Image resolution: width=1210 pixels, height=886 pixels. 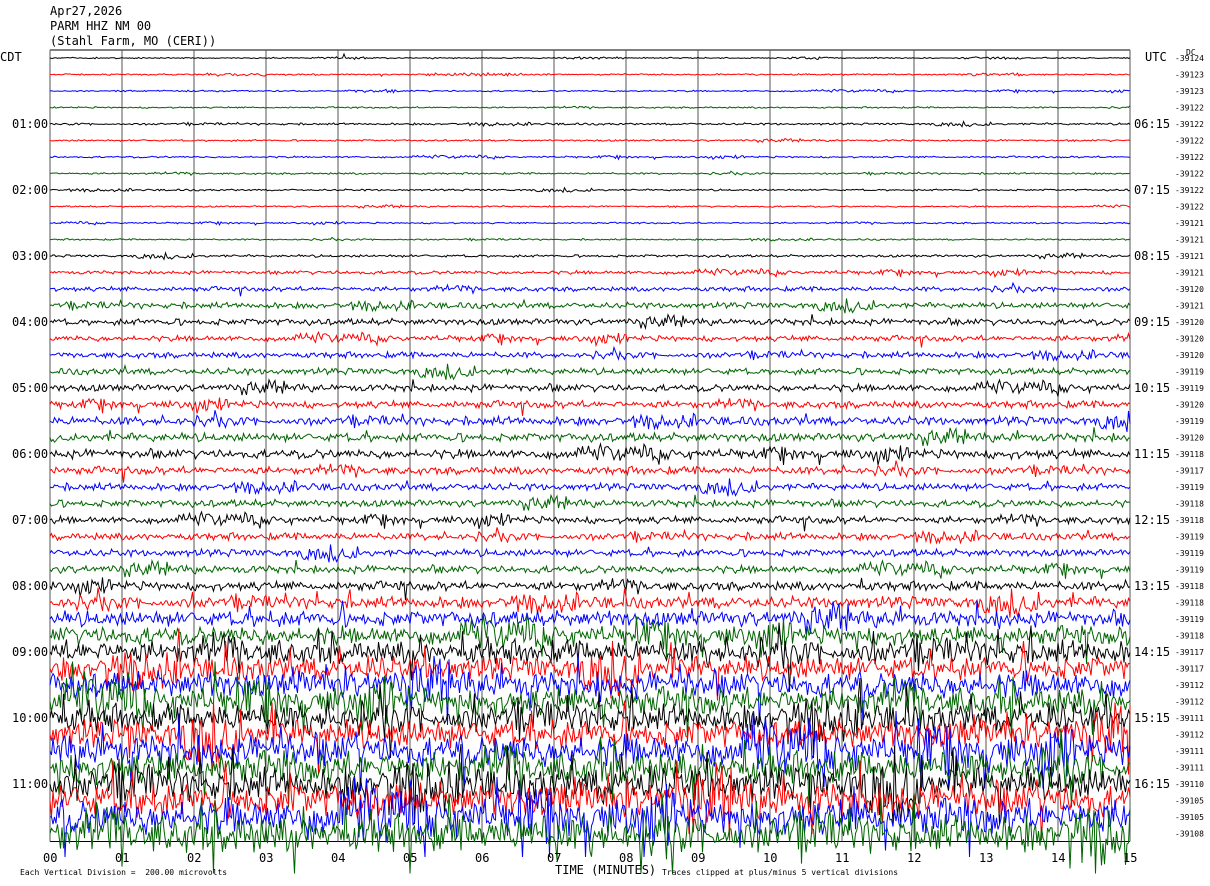 What do you see at coordinates (1189, 834) in the screenshot?
I see `dc-offset-label: -39108` at bounding box center [1189, 834].